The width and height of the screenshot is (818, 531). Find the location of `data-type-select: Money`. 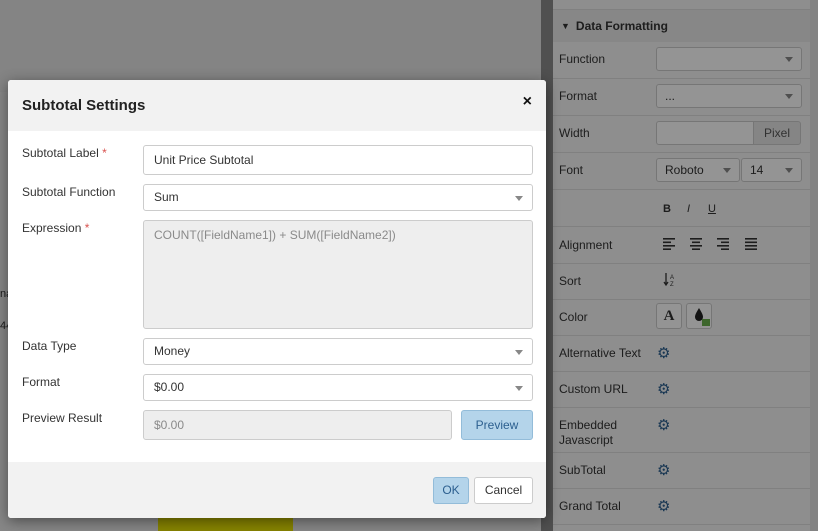

data-type-select: Money is located at coordinates (338, 351).